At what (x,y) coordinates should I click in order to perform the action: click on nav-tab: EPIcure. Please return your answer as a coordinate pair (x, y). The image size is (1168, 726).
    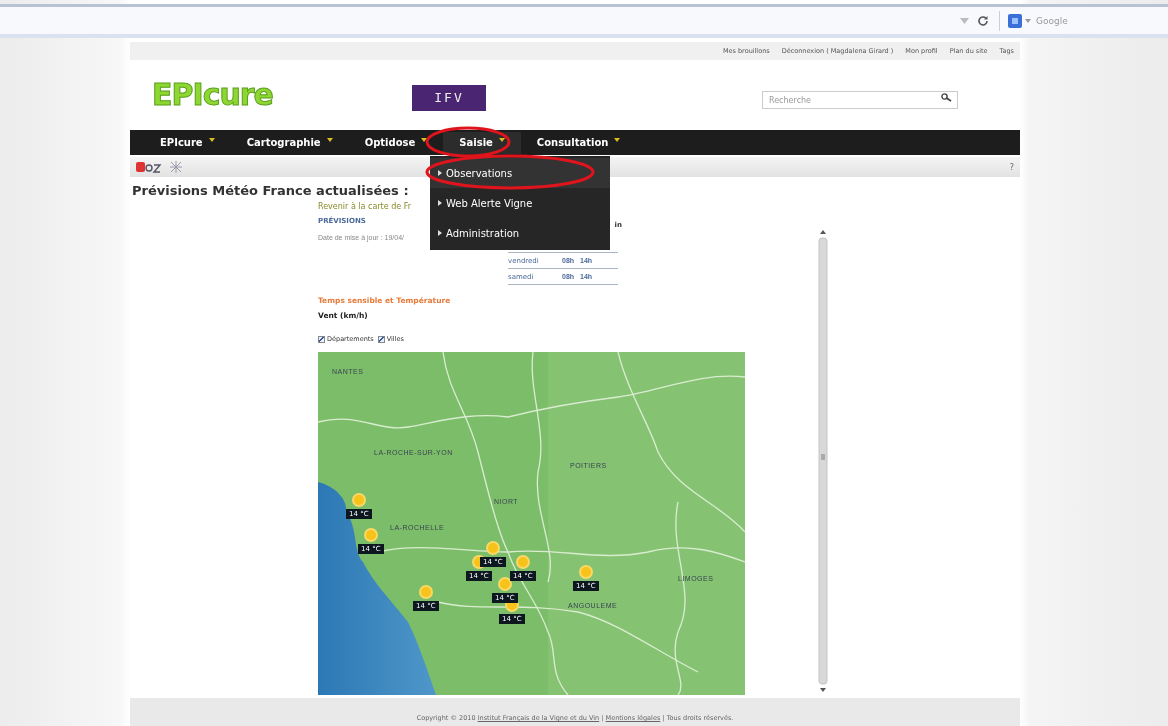
    Looking at the image, I should click on (187, 142).